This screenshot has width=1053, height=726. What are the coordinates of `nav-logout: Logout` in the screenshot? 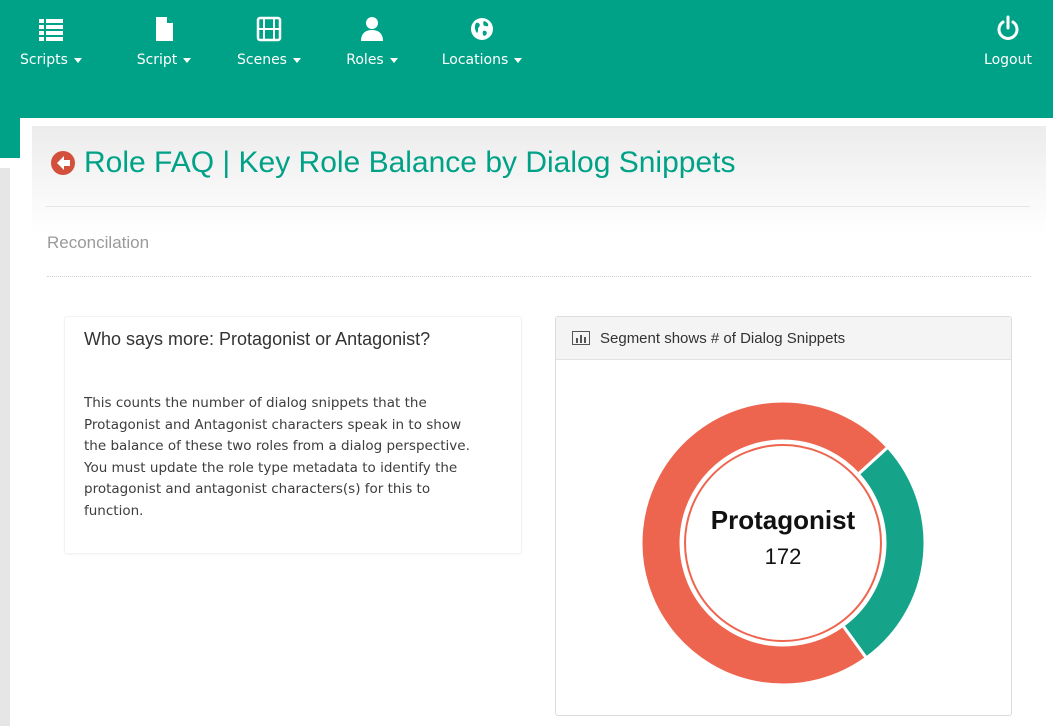 It's located at (1008, 49).